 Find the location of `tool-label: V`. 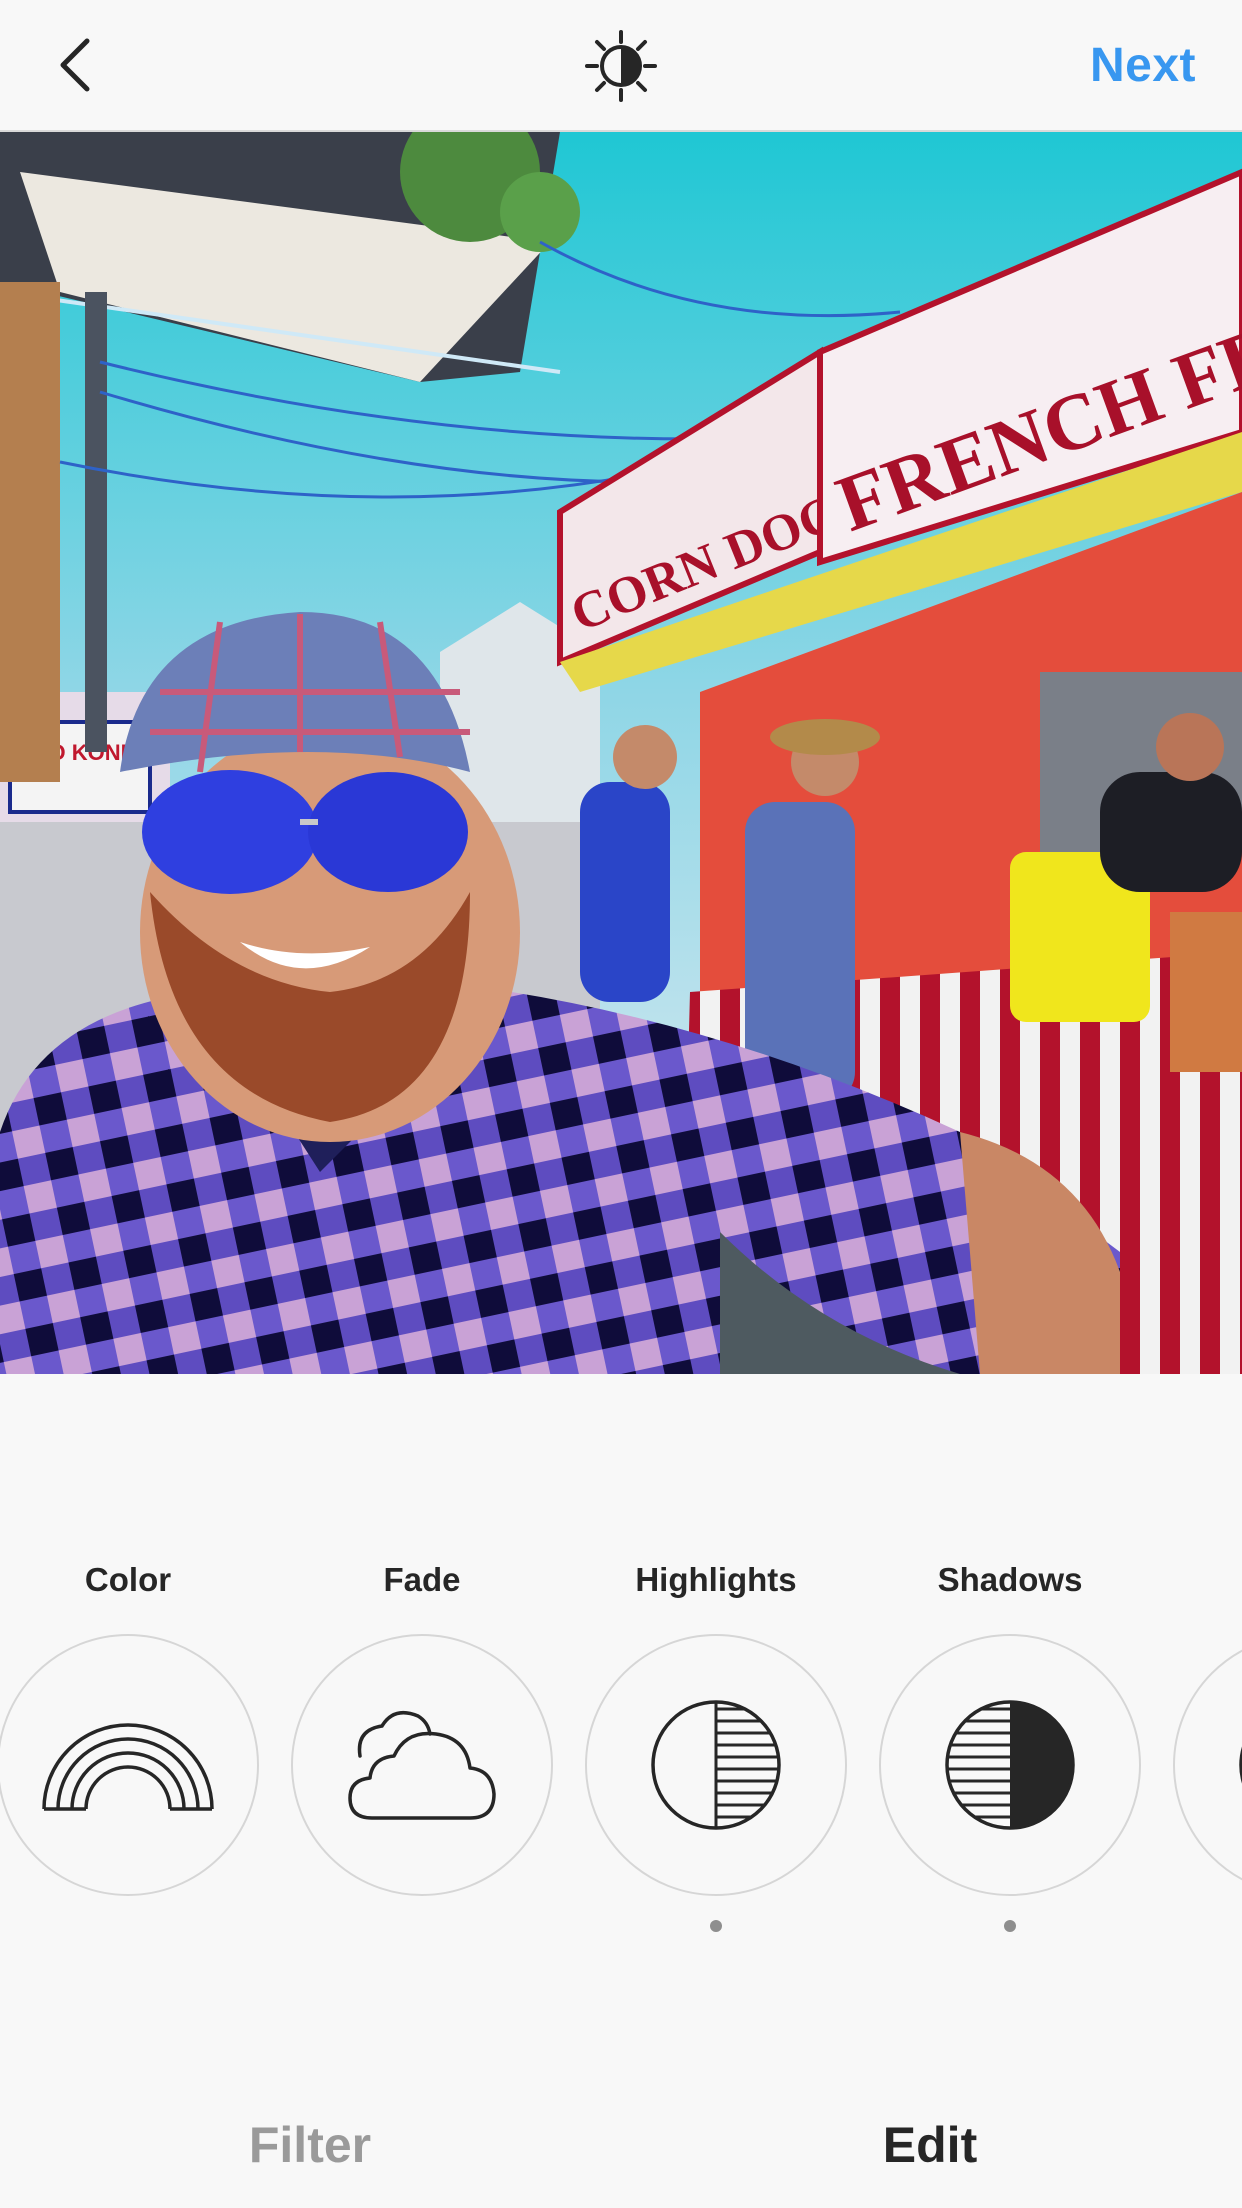

tool-label: V is located at coordinates (1205, 1580).